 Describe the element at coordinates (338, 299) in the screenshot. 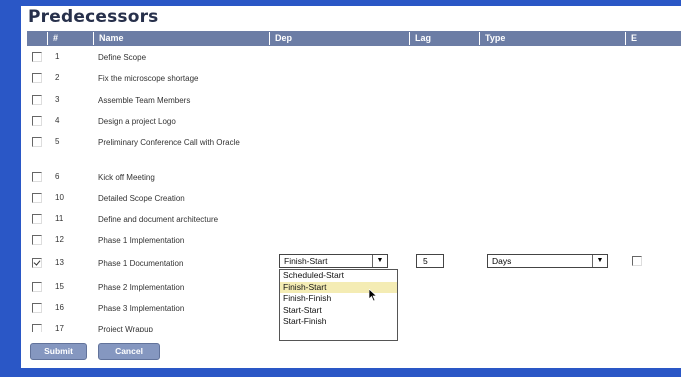

I see `dep-option-finish-finish: Finish-Finish` at that location.